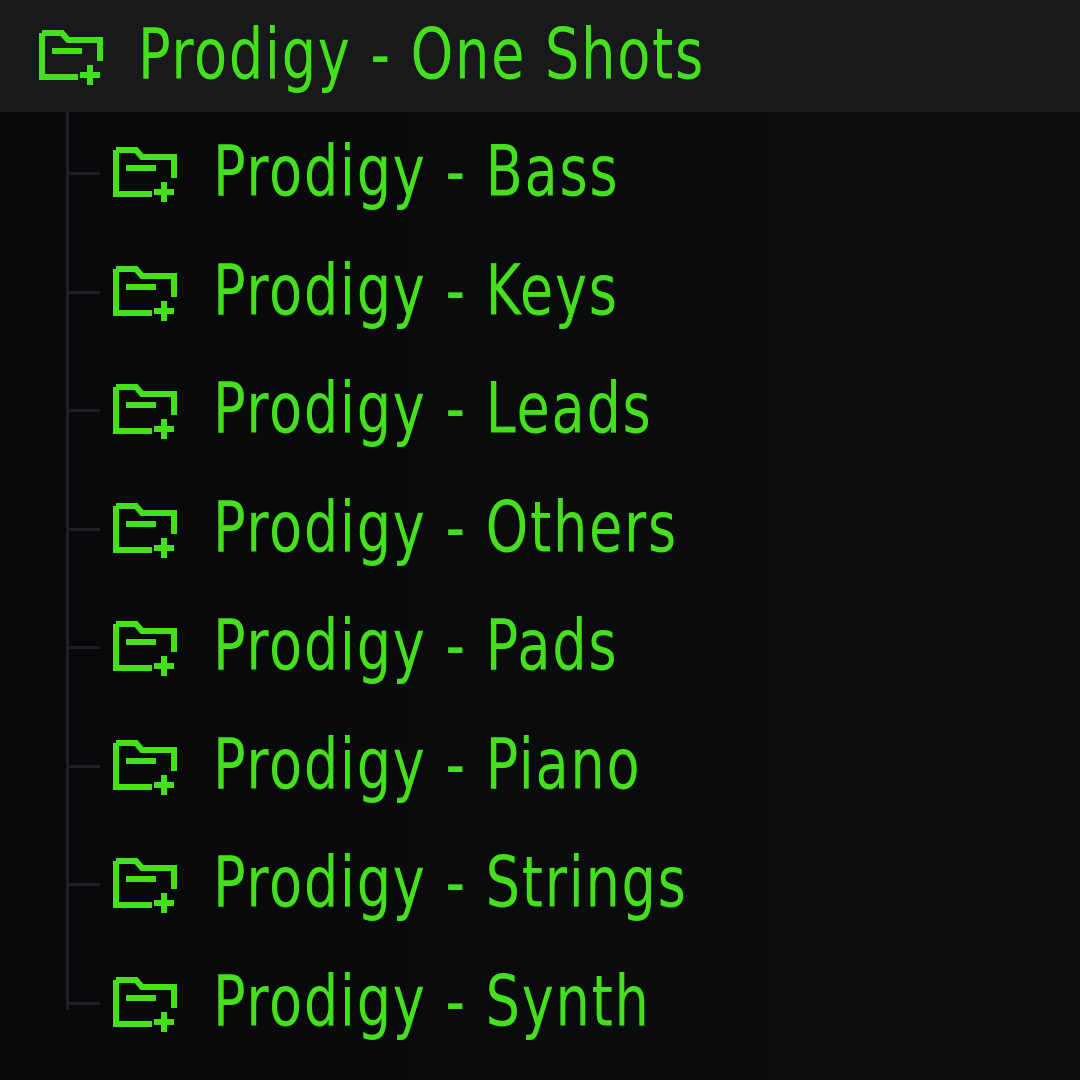  I want to click on tree-folder-prodigy-synth: Prodigy - Synth, so click(540, 1003).